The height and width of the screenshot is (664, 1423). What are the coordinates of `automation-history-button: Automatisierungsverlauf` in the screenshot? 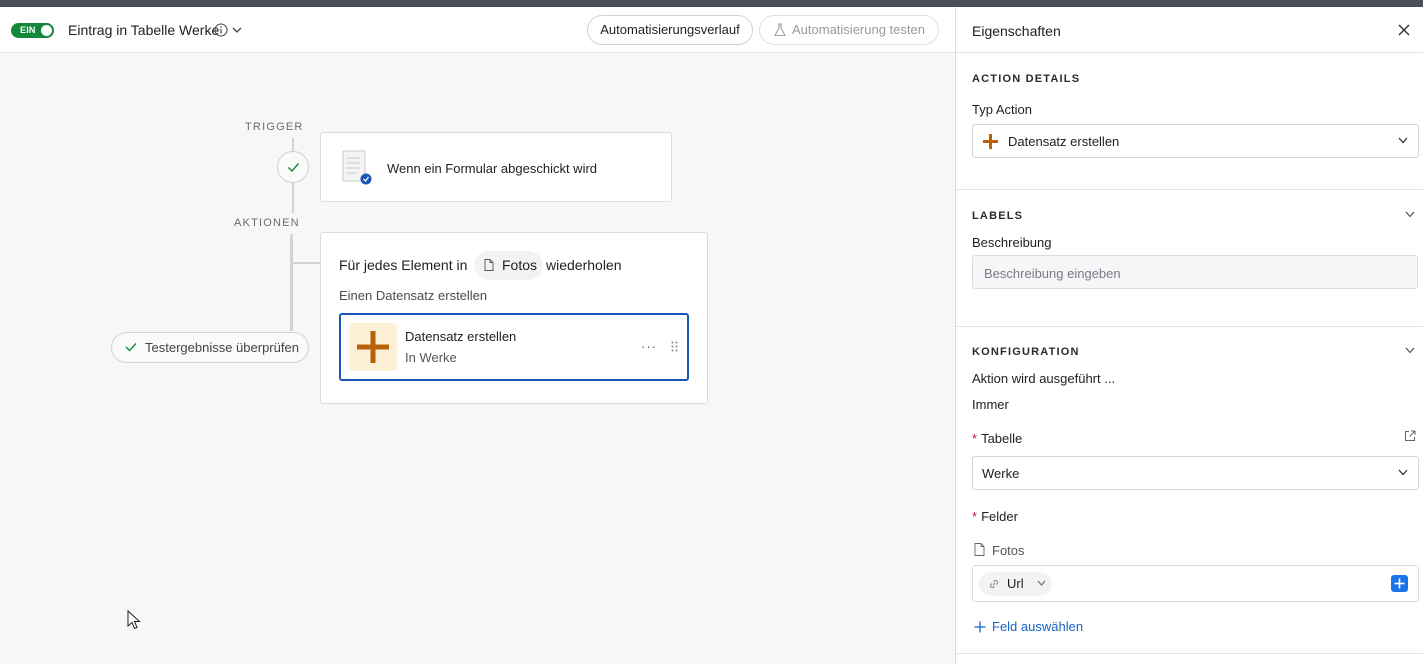 It's located at (670, 30).